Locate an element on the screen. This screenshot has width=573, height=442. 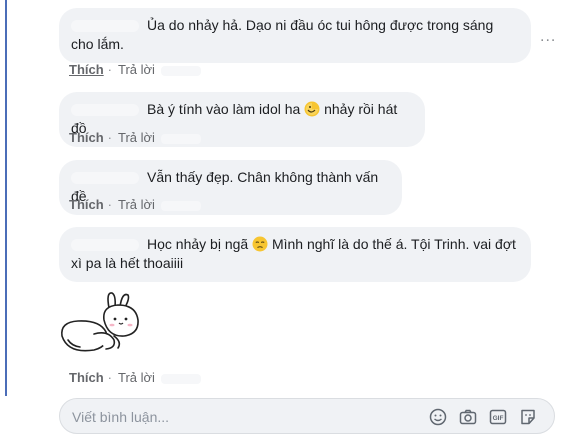
svg-text: GIF is located at coordinates (498, 418).